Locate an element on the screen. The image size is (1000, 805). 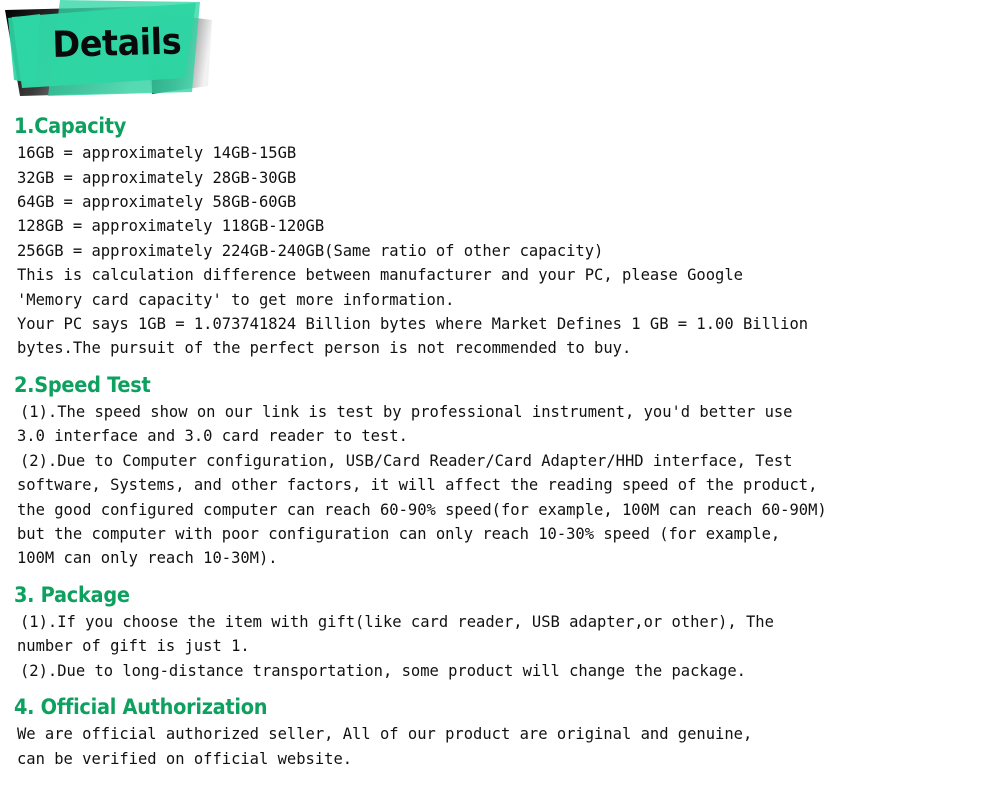
package-item1-line2: number of gift is just 1. is located at coordinates (133, 646).